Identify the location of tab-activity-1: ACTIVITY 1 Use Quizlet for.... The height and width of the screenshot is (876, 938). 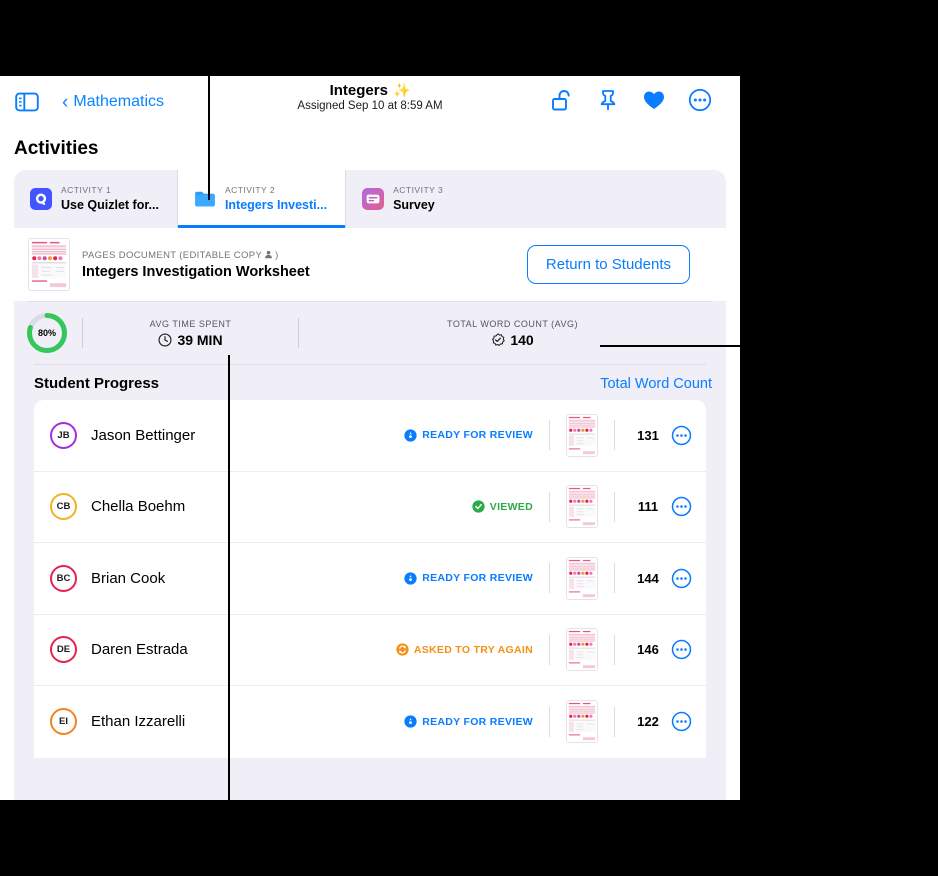
(96, 199).